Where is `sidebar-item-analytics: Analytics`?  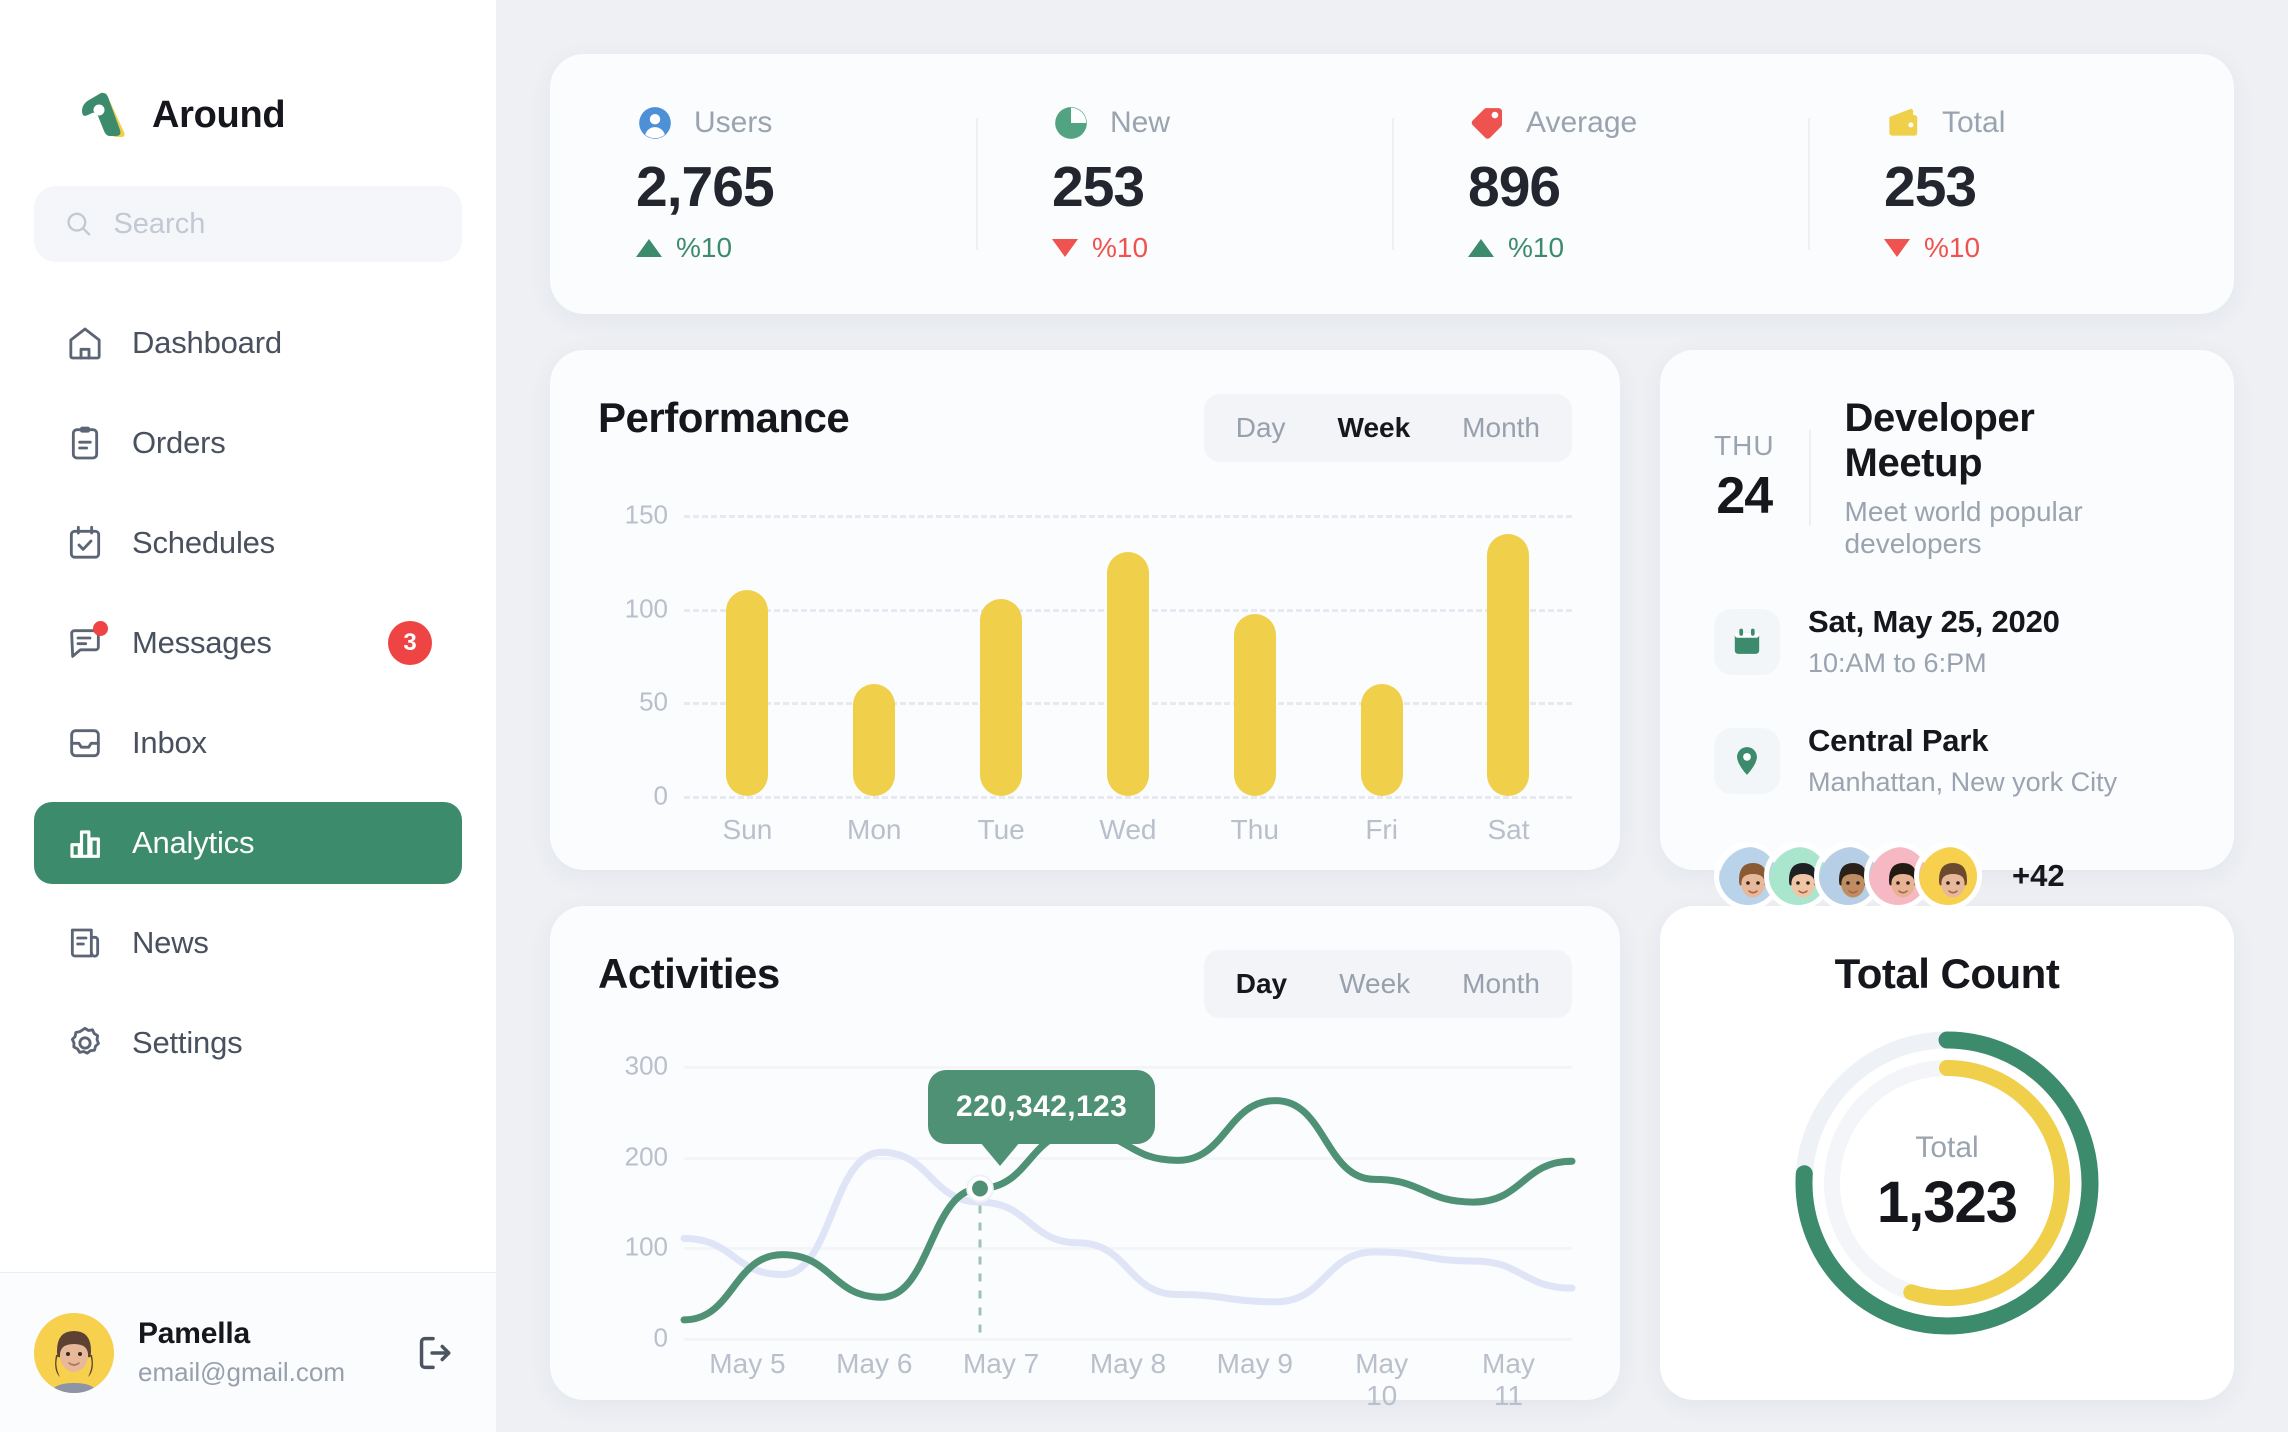 sidebar-item-analytics: Analytics is located at coordinates (248, 843).